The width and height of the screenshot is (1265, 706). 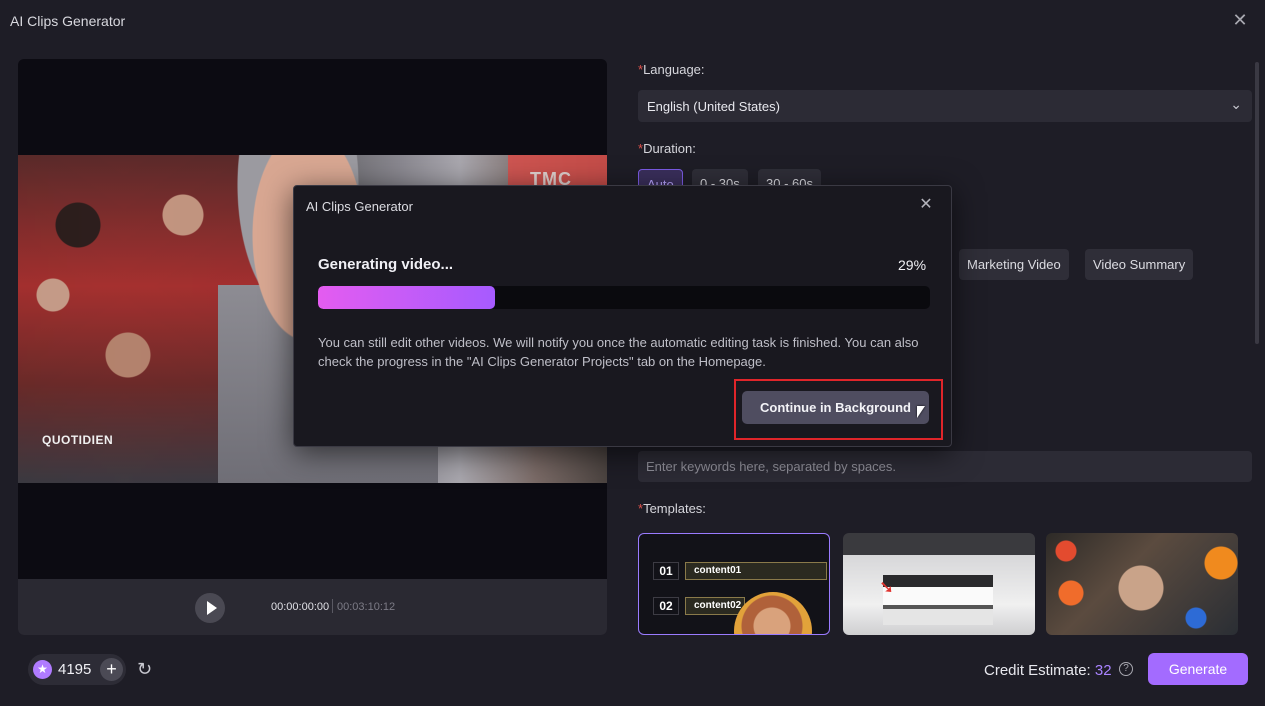 I want to click on help-icon: ?, so click(x=1126, y=669).